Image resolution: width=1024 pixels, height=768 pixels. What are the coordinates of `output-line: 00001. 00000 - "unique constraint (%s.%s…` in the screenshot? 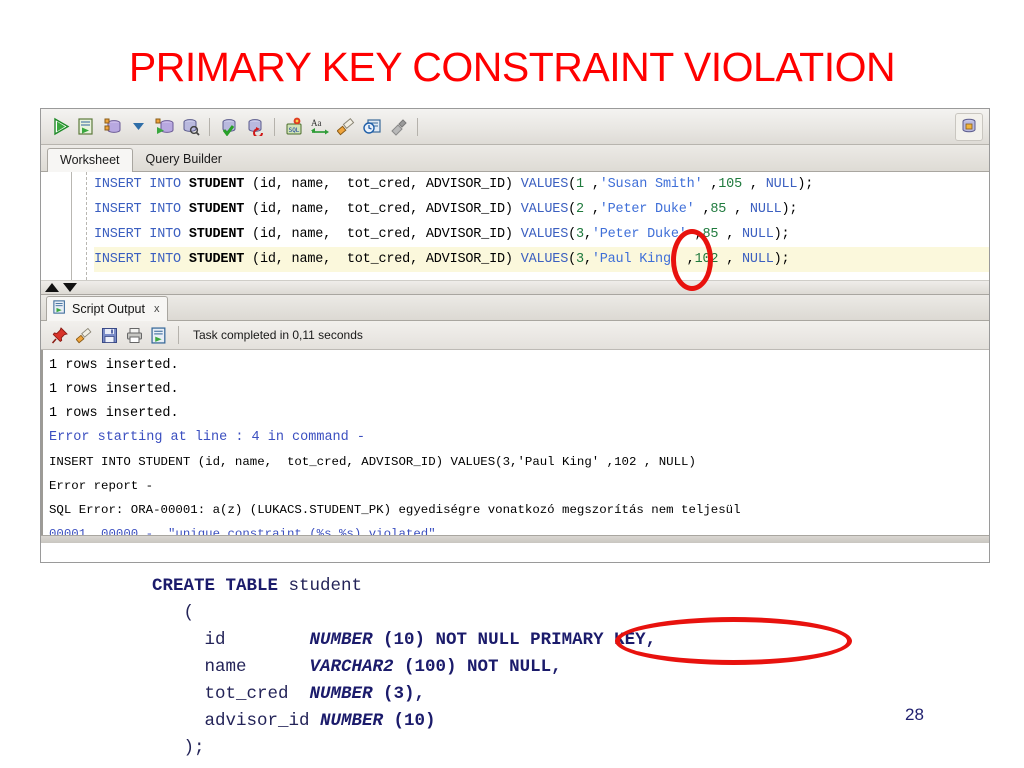 It's located at (242, 531).